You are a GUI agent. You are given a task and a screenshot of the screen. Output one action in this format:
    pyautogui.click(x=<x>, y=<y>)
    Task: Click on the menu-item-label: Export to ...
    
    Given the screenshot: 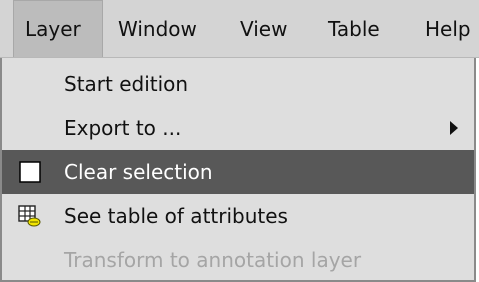 What is the action you would take?
    pyautogui.click(x=123, y=128)
    